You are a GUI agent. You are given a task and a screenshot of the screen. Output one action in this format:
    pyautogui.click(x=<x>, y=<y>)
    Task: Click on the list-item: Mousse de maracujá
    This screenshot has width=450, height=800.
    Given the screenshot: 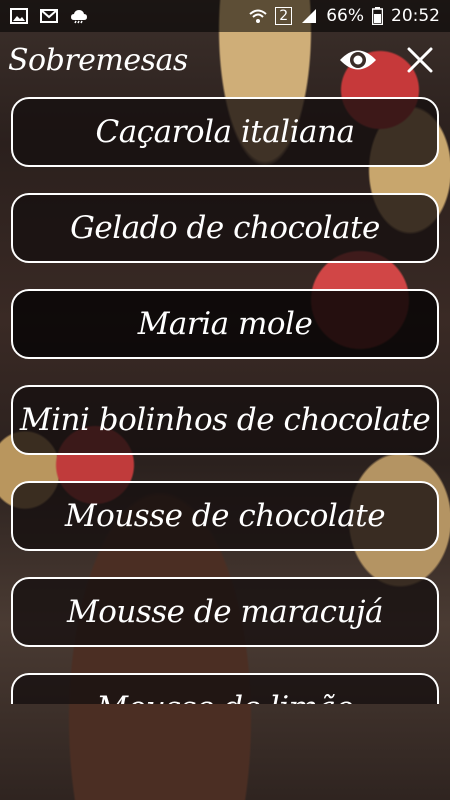 What is the action you would take?
    pyautogui.click(x=225, y=612)
    